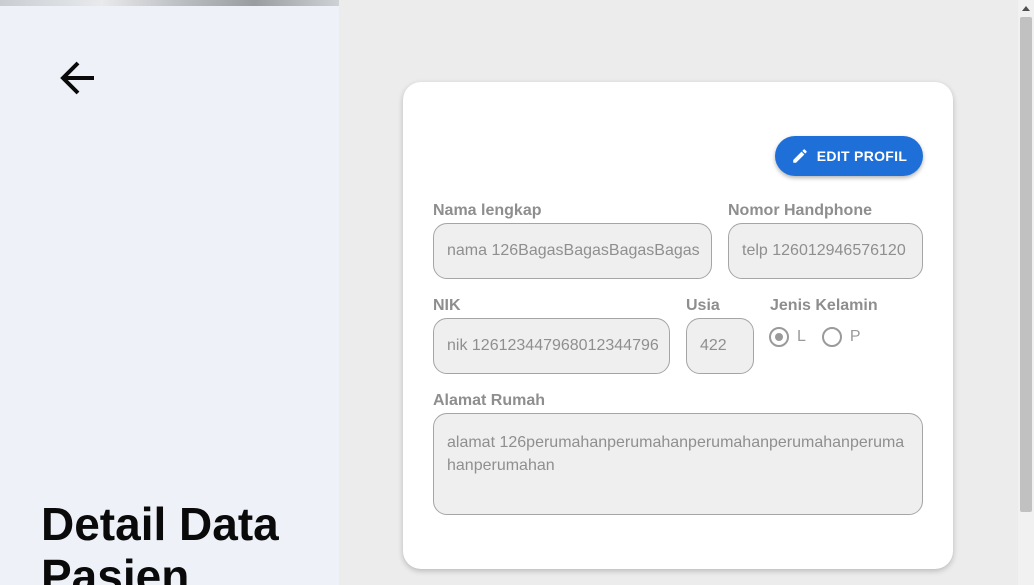 This screenshot has width=1034, height=585. What do you see at coordinates (779, 337) in the screenshot?
I see `radio-selected-icon` at bounding box center [779, 337].